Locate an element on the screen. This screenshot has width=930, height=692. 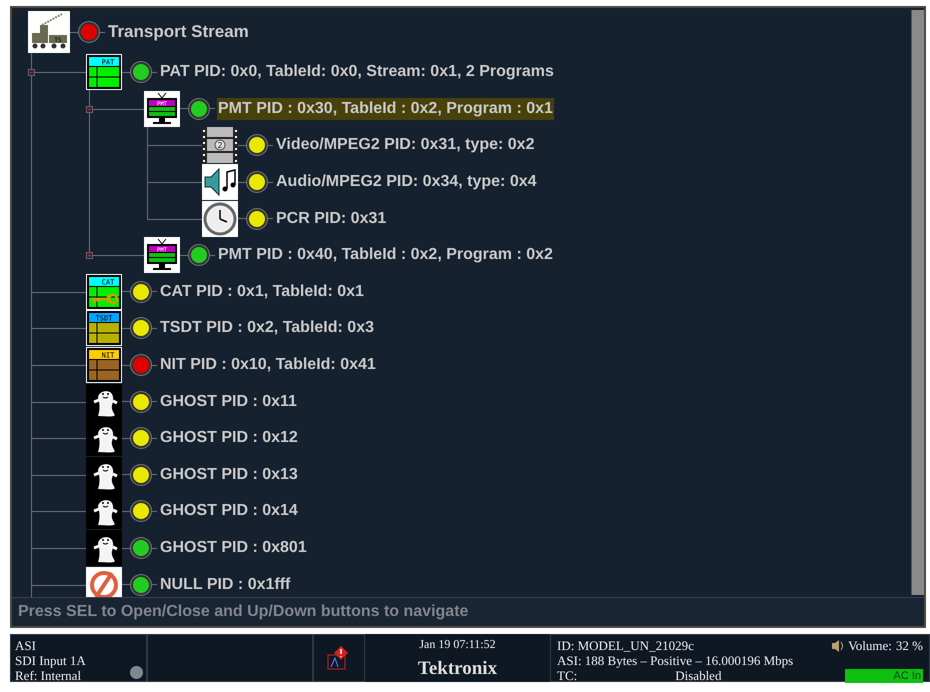
scrollbar is located at coordinates (917, 302).